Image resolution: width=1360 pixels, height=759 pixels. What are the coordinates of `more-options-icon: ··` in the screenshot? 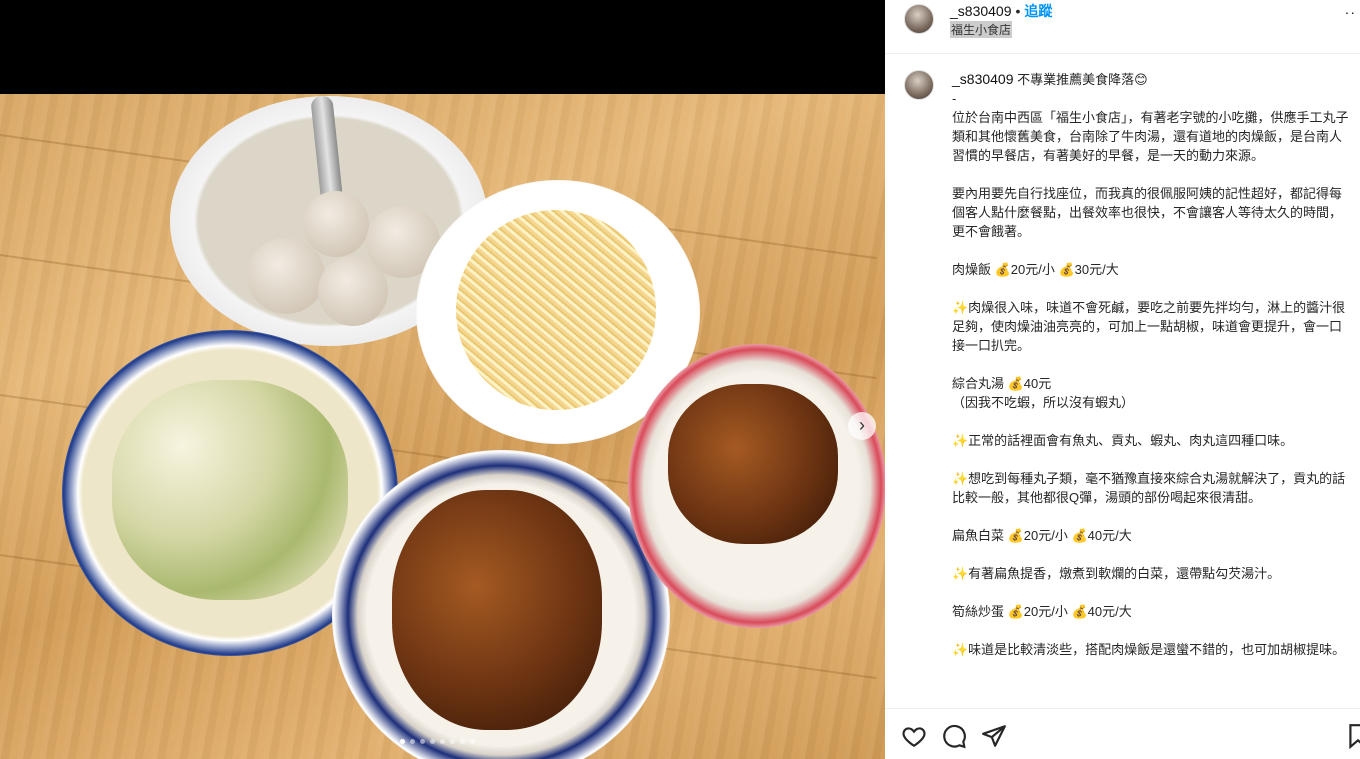 It's located at (1350, 12).